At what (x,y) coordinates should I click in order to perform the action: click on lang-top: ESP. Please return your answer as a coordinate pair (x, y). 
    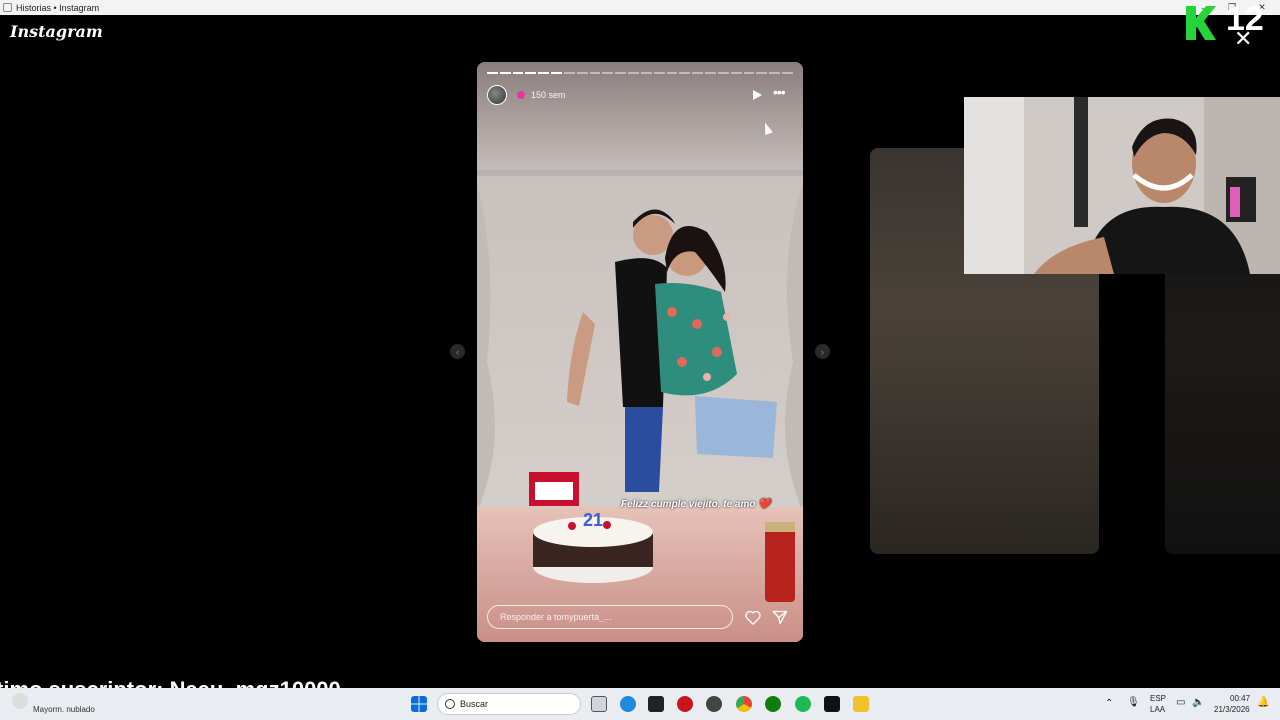
    Looking at the image, I should click on (1158, 698).